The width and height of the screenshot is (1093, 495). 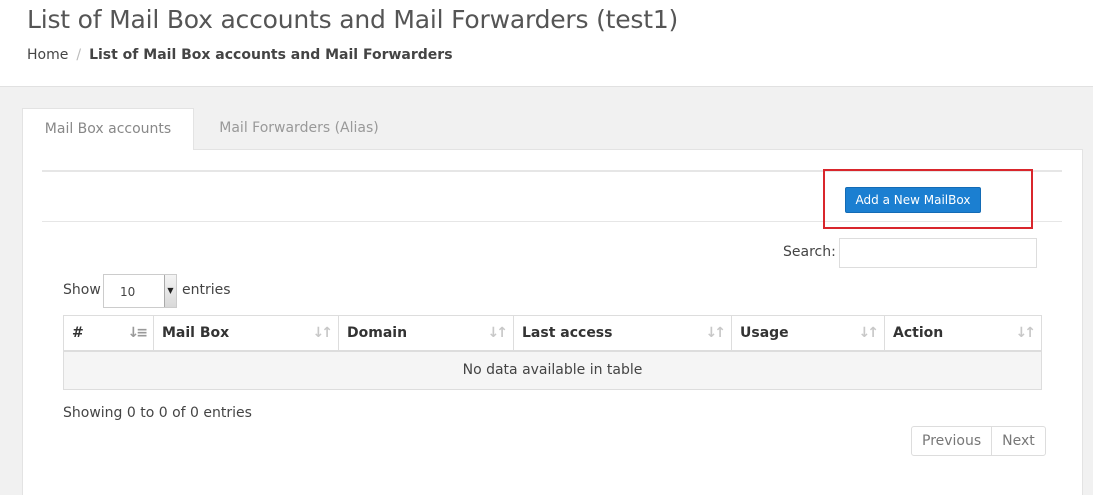 I want to click on tab-mail-forwarders: Mail Forwarders (Alias), so click(x=299, y=129).